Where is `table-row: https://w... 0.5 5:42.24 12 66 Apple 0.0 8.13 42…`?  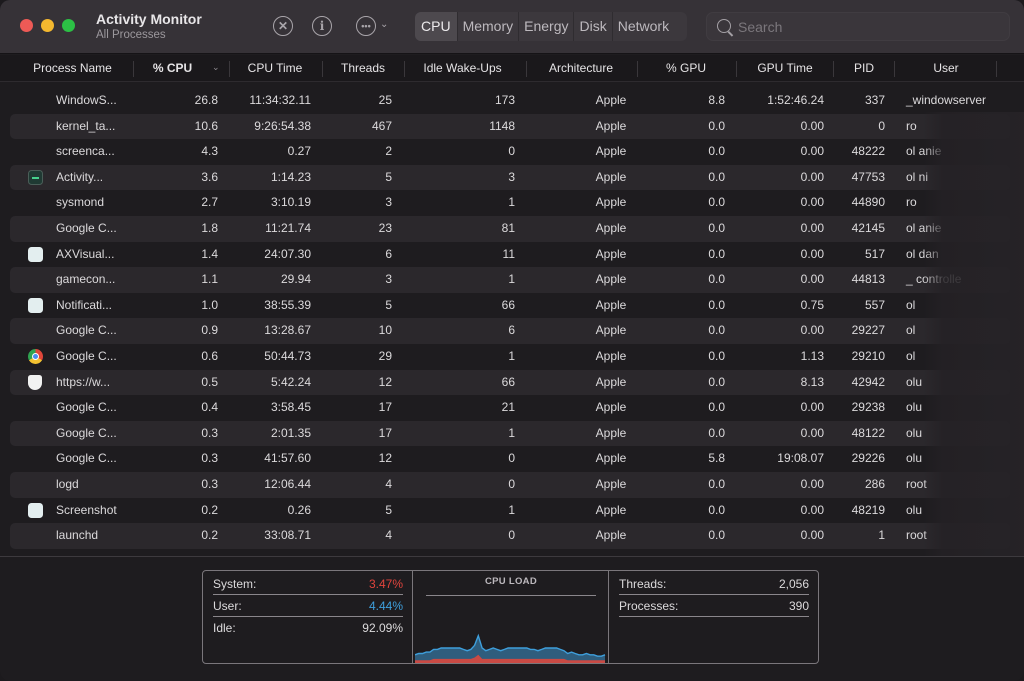
table-row: https://w... 0.5 5:42.24 12 66 Apple 0.0 8.13 42… is located at coordinates (510, 382).